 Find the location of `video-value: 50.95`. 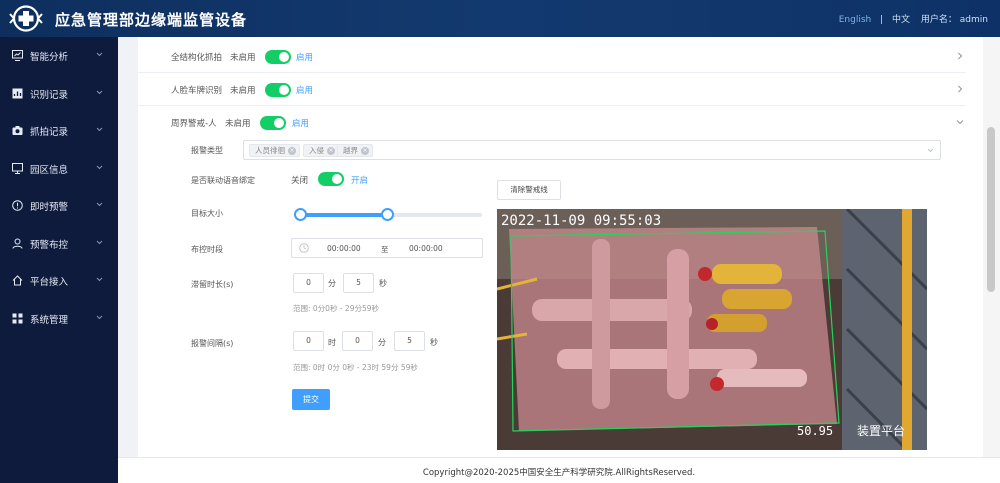

video-value: 50.95 is located at coordinates (815, 431).